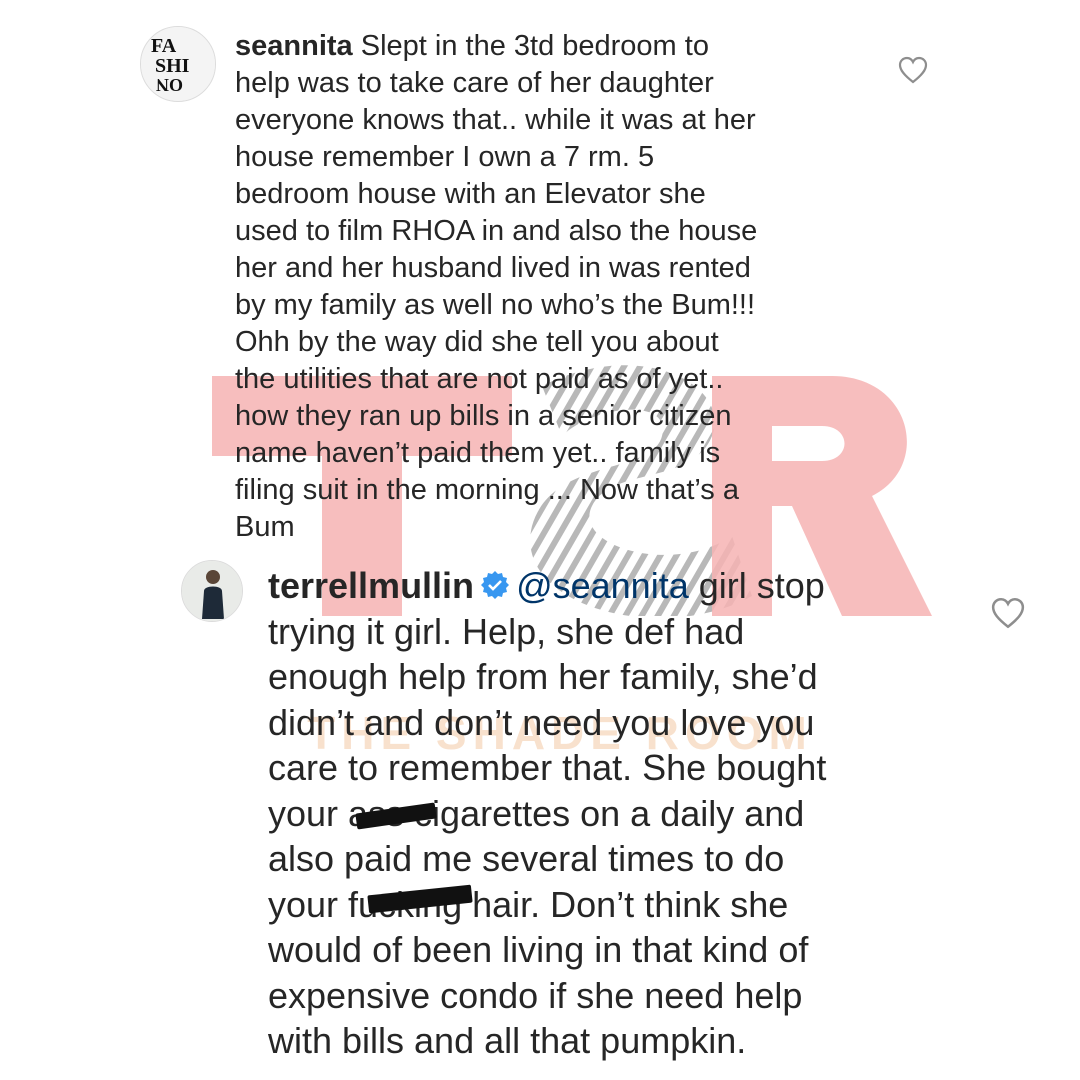  Describe the element at coordinates (169, 85) in the screenshot. I see `svg-text: ON` at that location.